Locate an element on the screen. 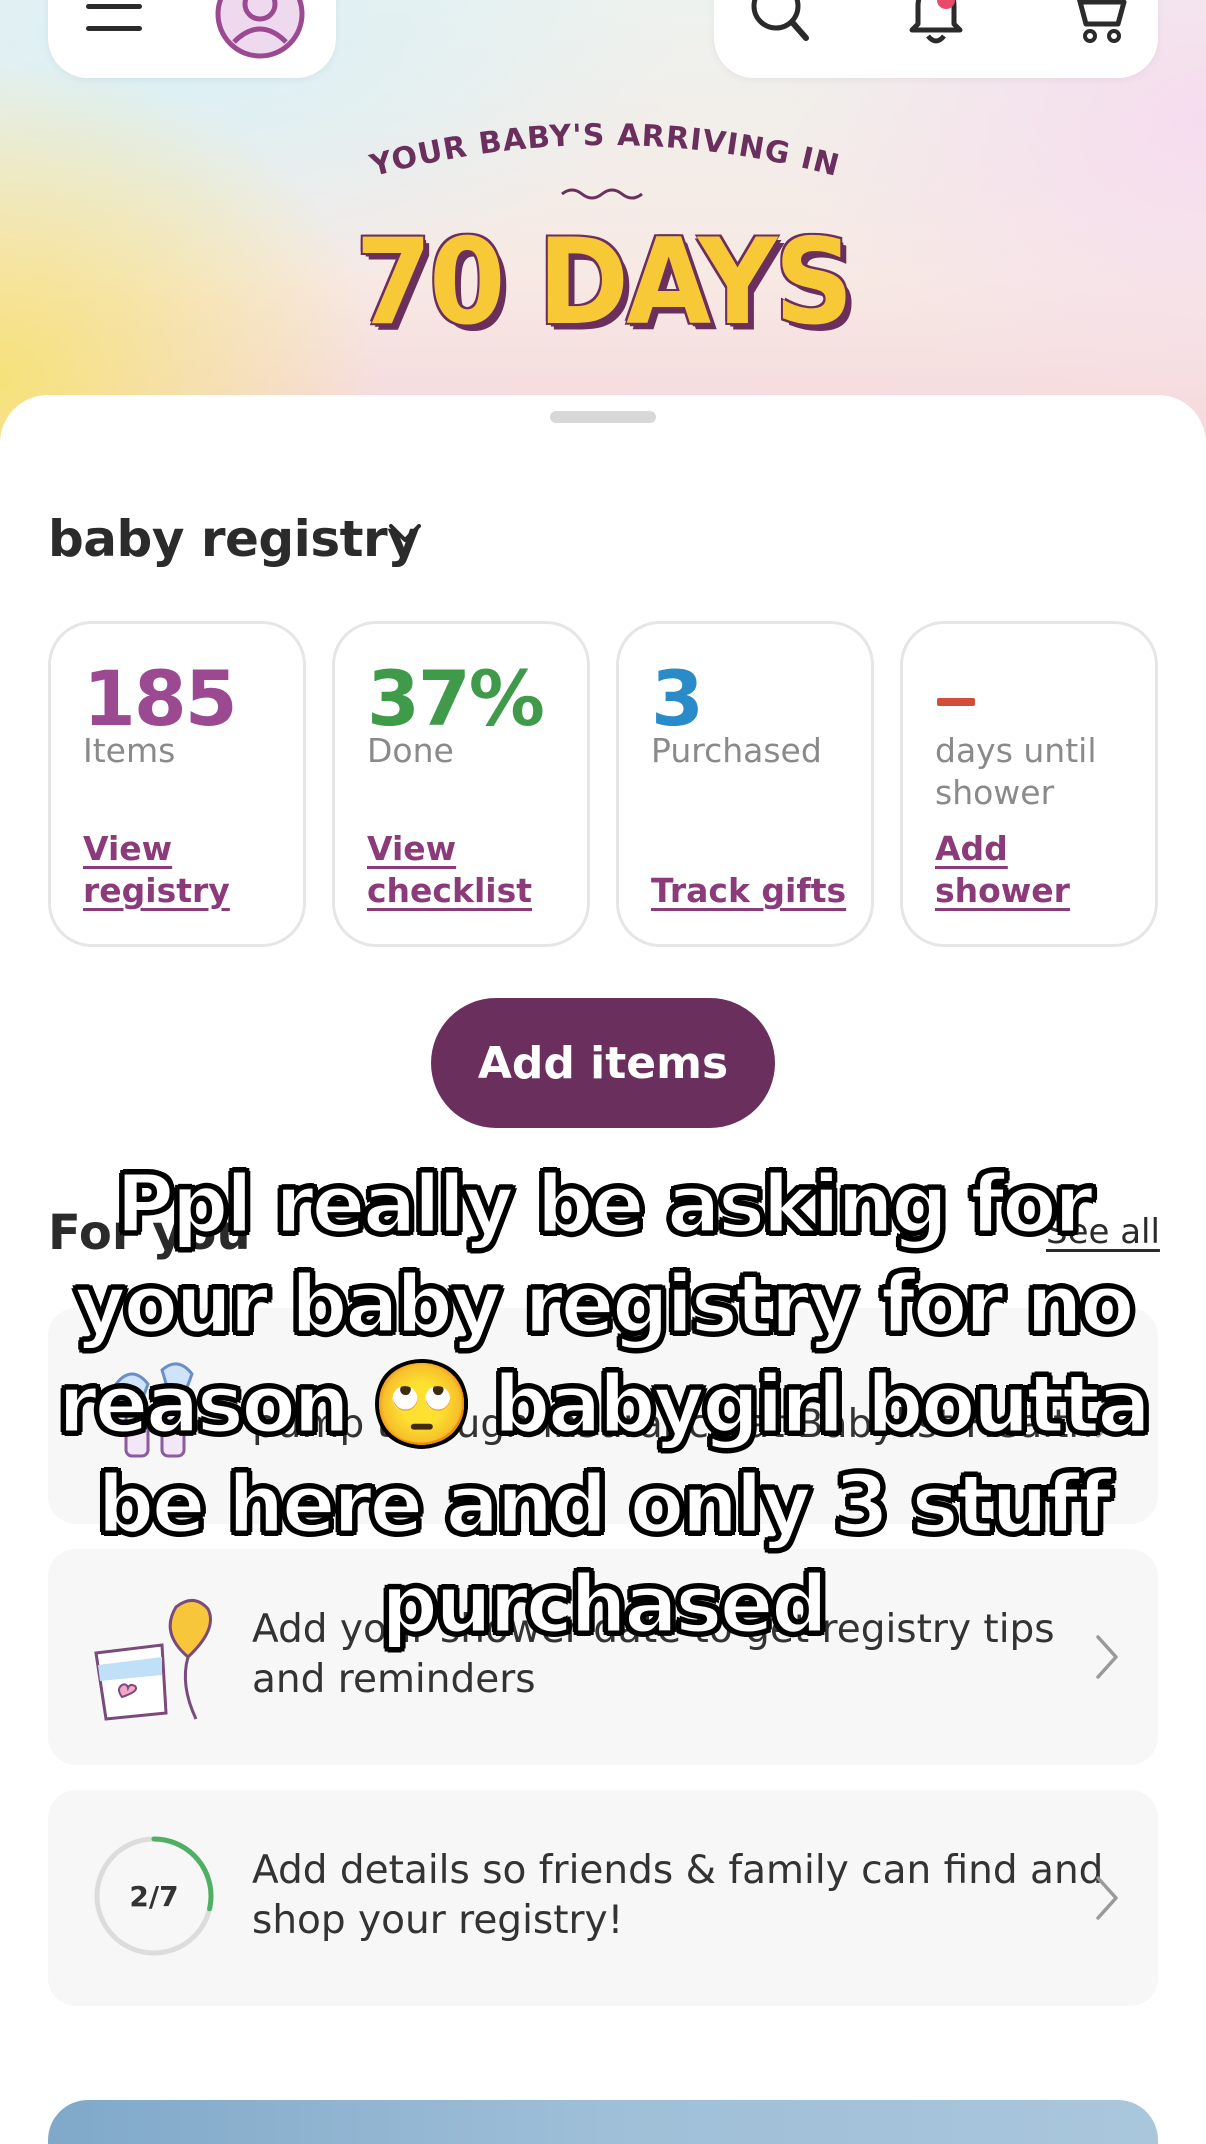 The width and height of the screenshot is (1206, 2144). breast-pump-icon is located at coordinates (157, 1417).